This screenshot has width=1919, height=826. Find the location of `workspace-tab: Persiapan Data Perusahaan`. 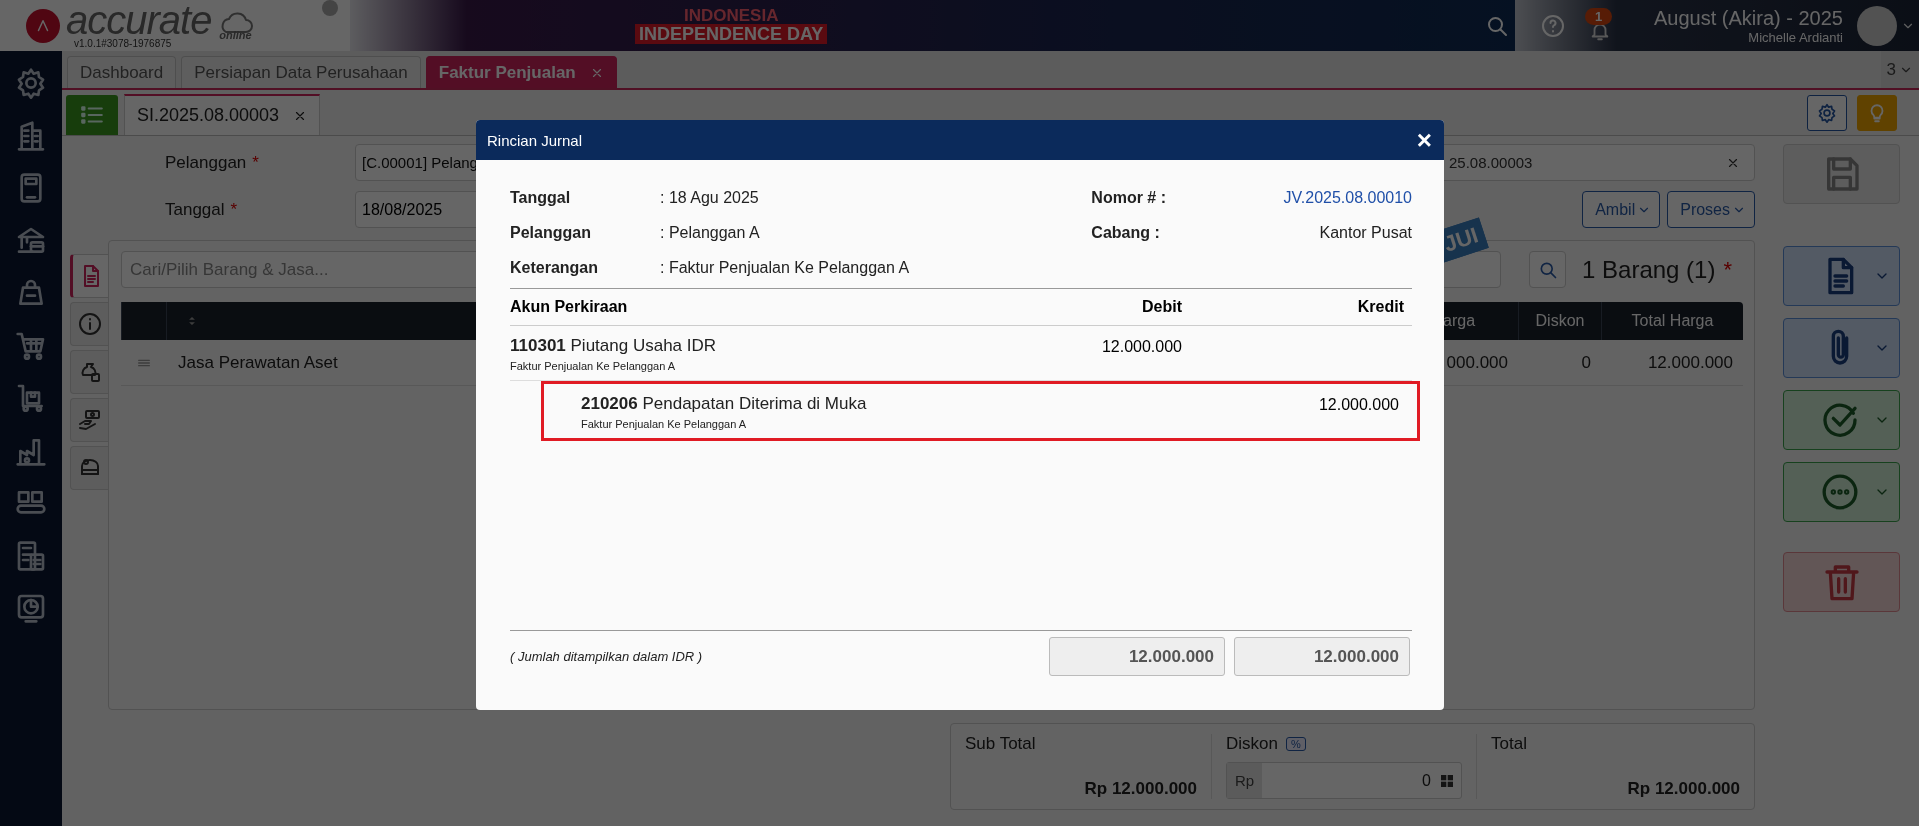

workspace-tab: Persiapan Data Perusahaan is located at coordinates (301, 72).